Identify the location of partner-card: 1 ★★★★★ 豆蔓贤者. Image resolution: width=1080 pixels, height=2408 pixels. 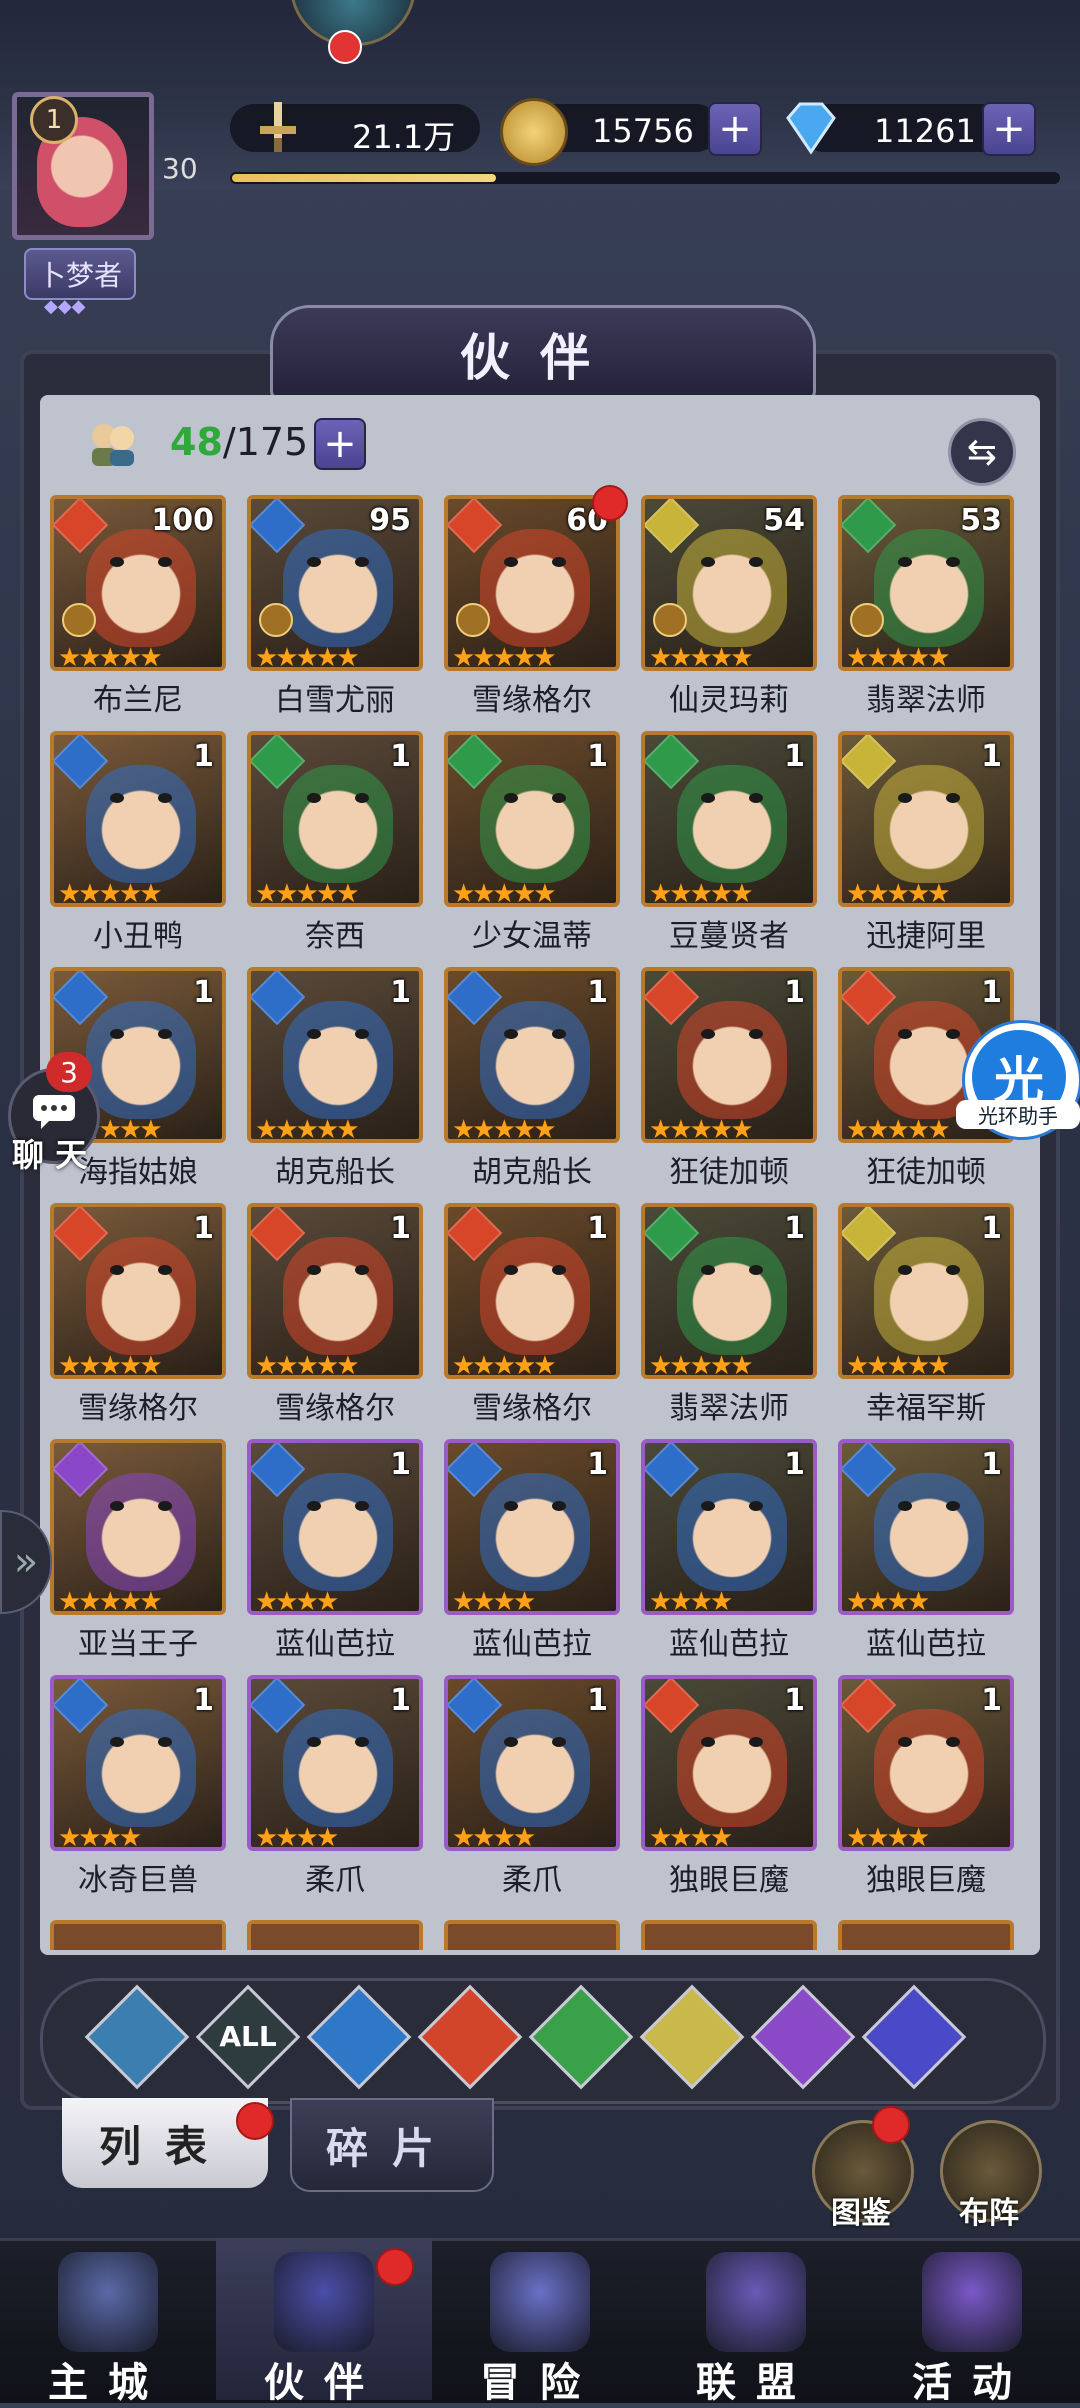
(731, 845).